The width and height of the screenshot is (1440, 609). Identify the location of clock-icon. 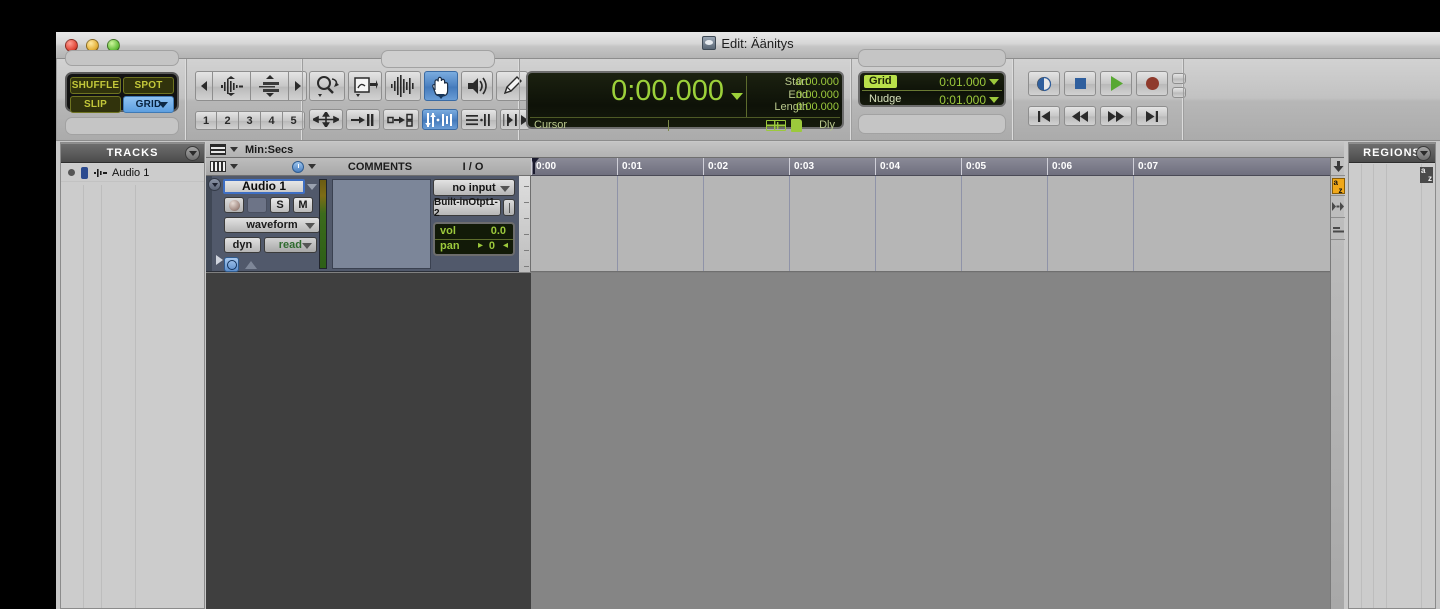
(298, 166).